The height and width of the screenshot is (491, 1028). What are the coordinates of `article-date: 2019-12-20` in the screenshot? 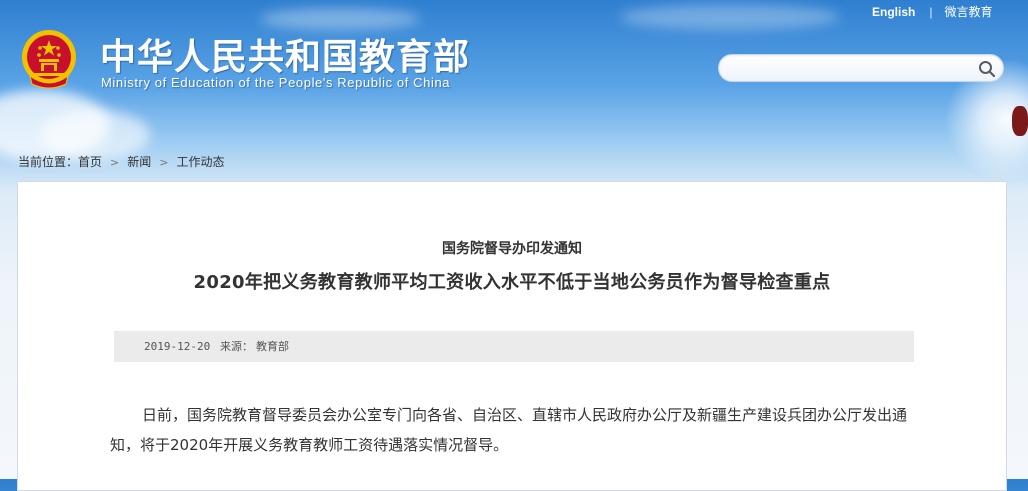 It's located at (177, 346).